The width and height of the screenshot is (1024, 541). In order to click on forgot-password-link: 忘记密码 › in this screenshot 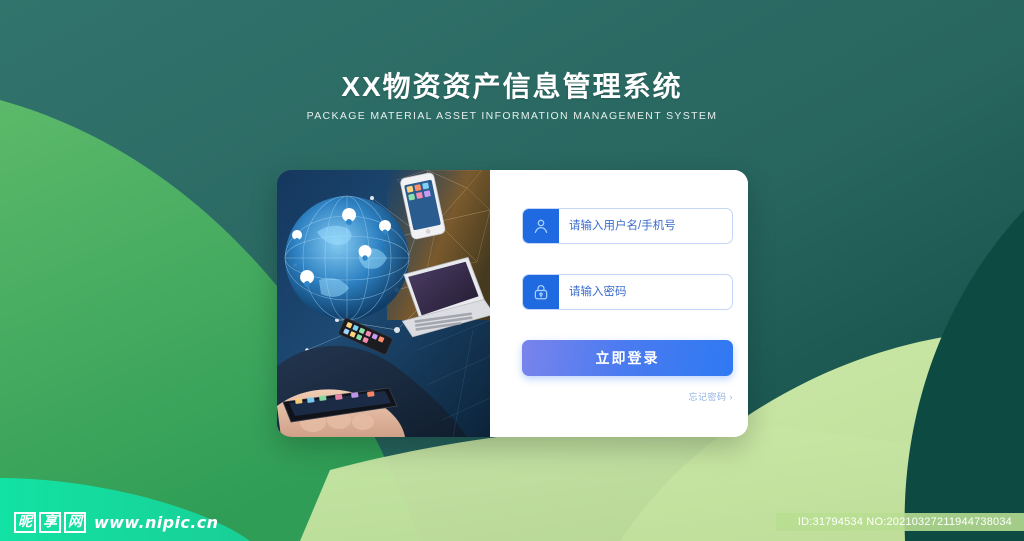, I will do `click(710, 397)`.